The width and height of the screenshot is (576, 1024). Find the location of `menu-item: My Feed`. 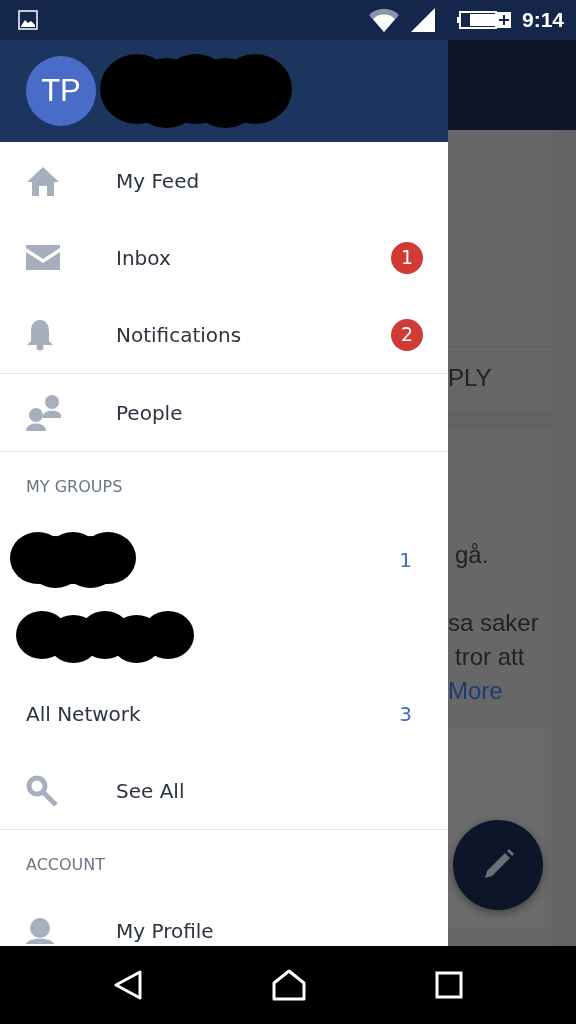

menu-item: My Feed is located at coordinates (158, 180).